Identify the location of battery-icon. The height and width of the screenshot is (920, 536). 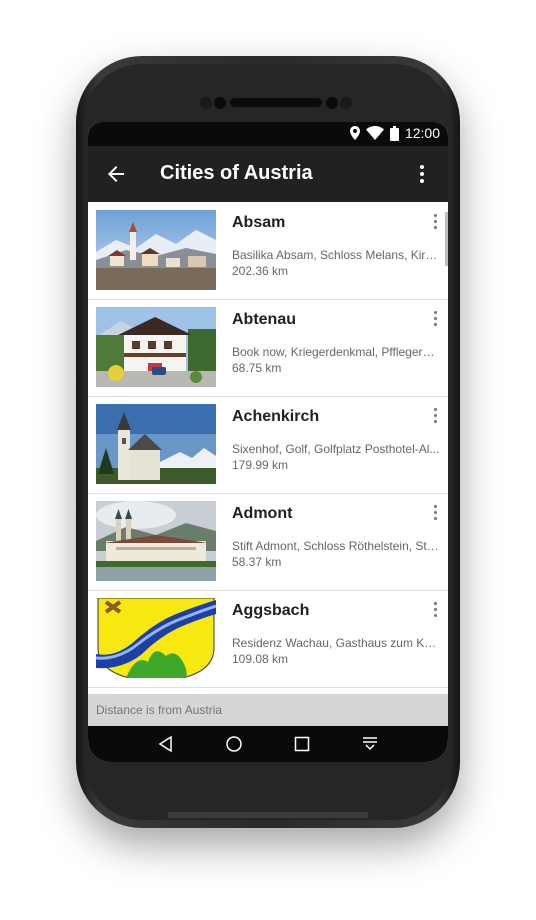
(394, 133).